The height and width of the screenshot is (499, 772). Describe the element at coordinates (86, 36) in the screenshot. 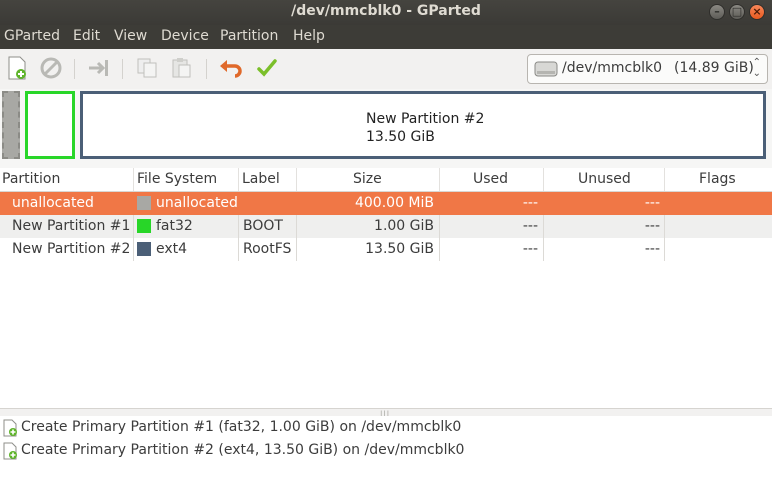

I see `menu-edit: Edit` at that location.